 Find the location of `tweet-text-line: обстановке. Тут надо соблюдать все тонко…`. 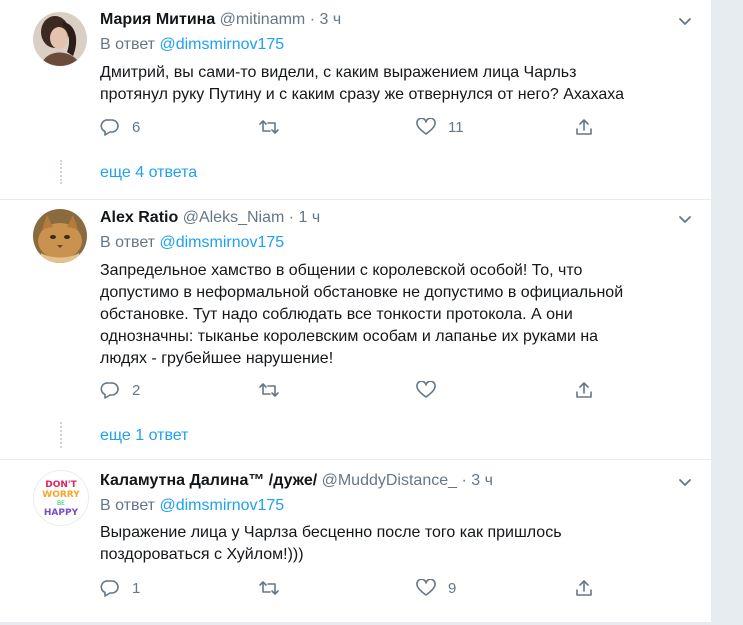

tweet-text-line: обстановке. Тут надо соблюдать все тонко… is located at coordinates (336, 314).